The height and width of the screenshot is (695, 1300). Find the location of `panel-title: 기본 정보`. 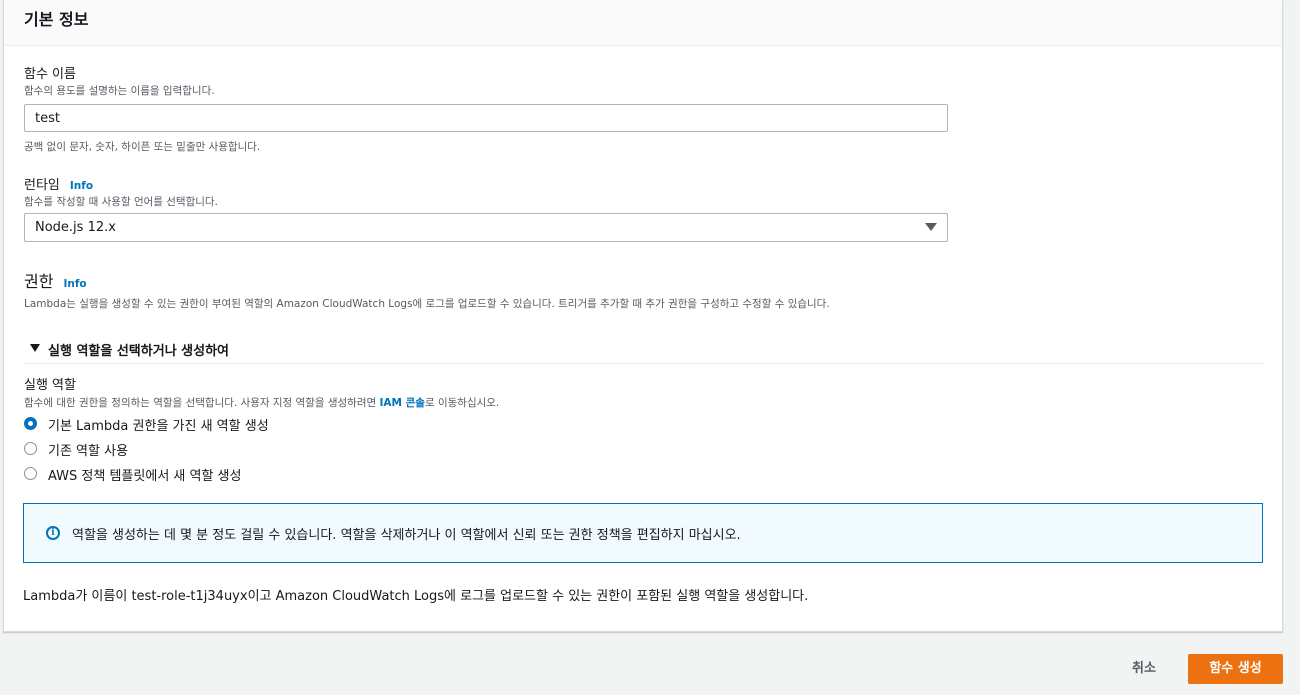

panel-title: 기본 정보 is located at coordinates (56, 19).